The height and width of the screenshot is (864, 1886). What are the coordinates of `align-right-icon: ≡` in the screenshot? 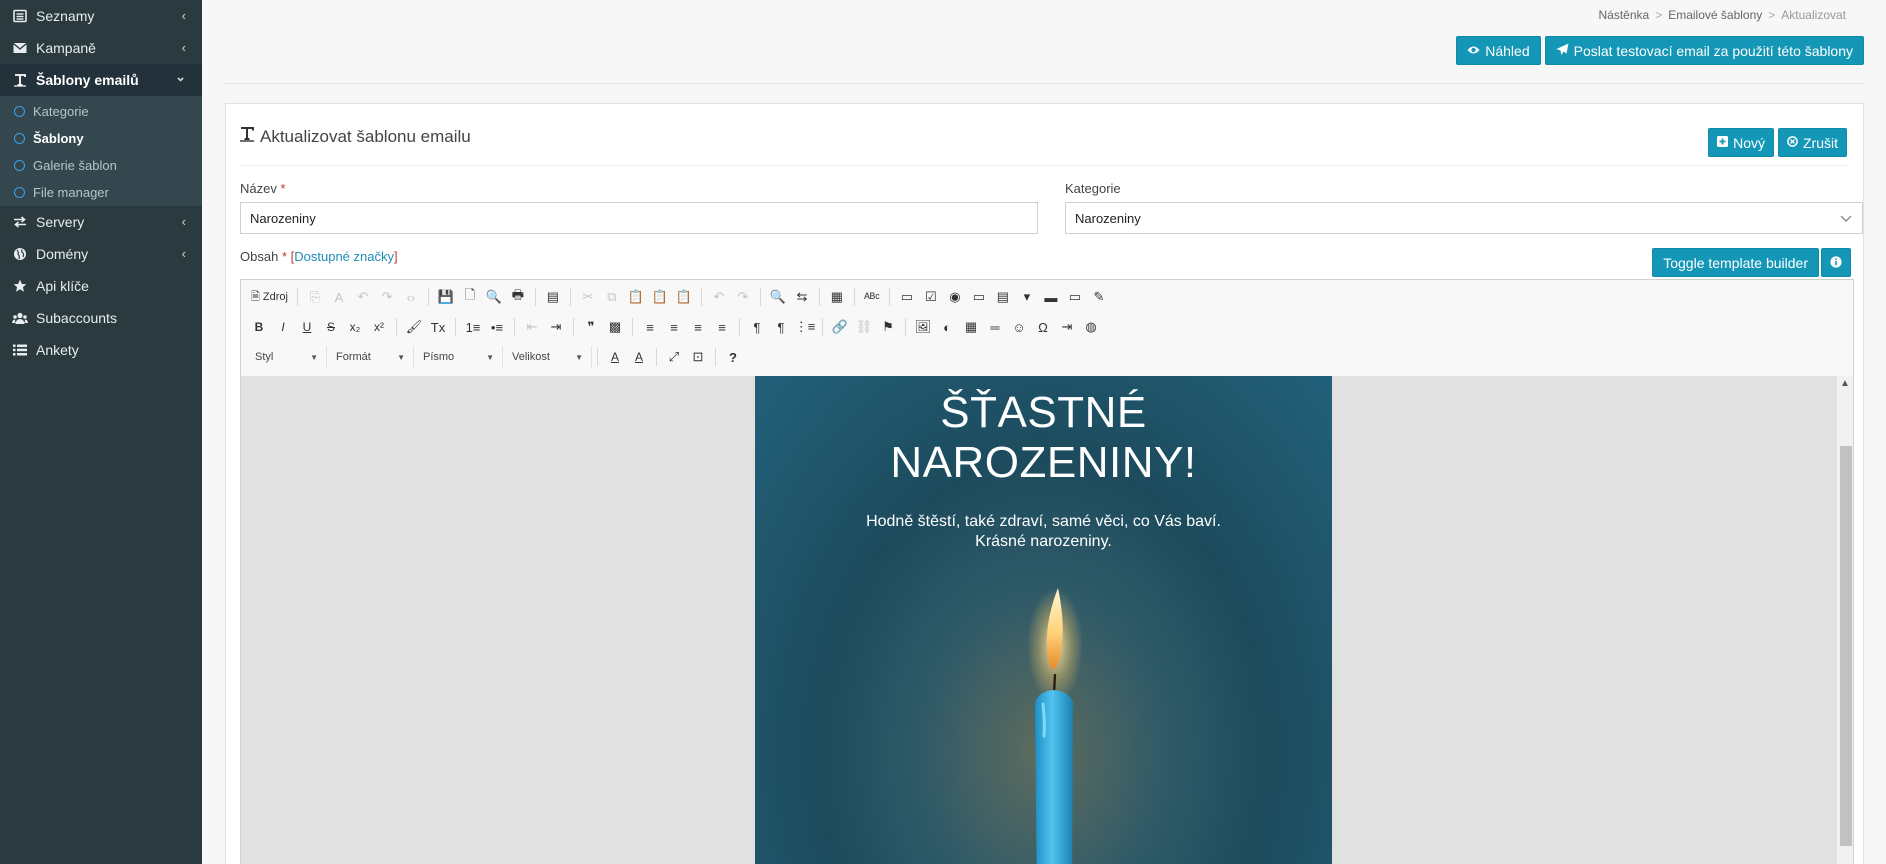 It's located at (698, 327).